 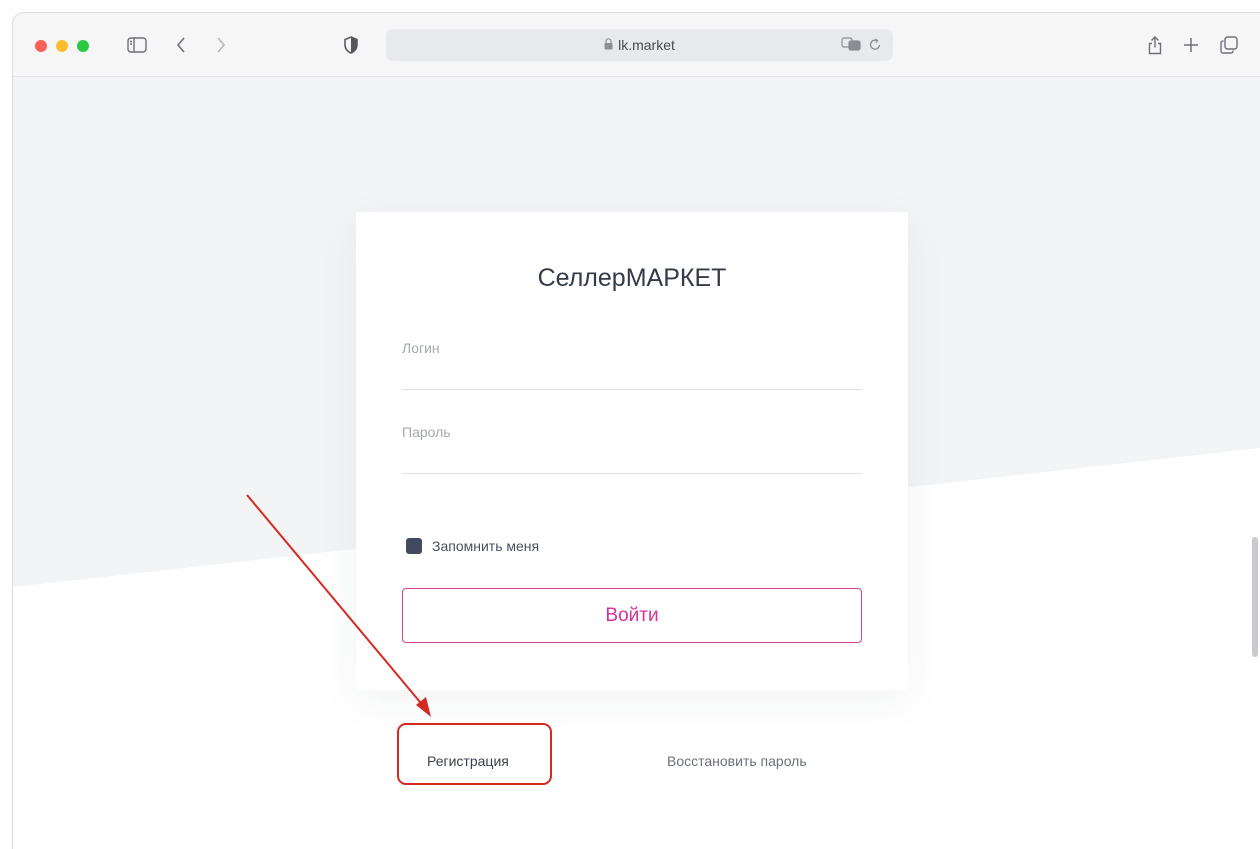 What do you see at coordinates (632, 278) in the screenshot?
I see `brand-title: СеллерМАРКЕТ` at bounding box center [632, 278].